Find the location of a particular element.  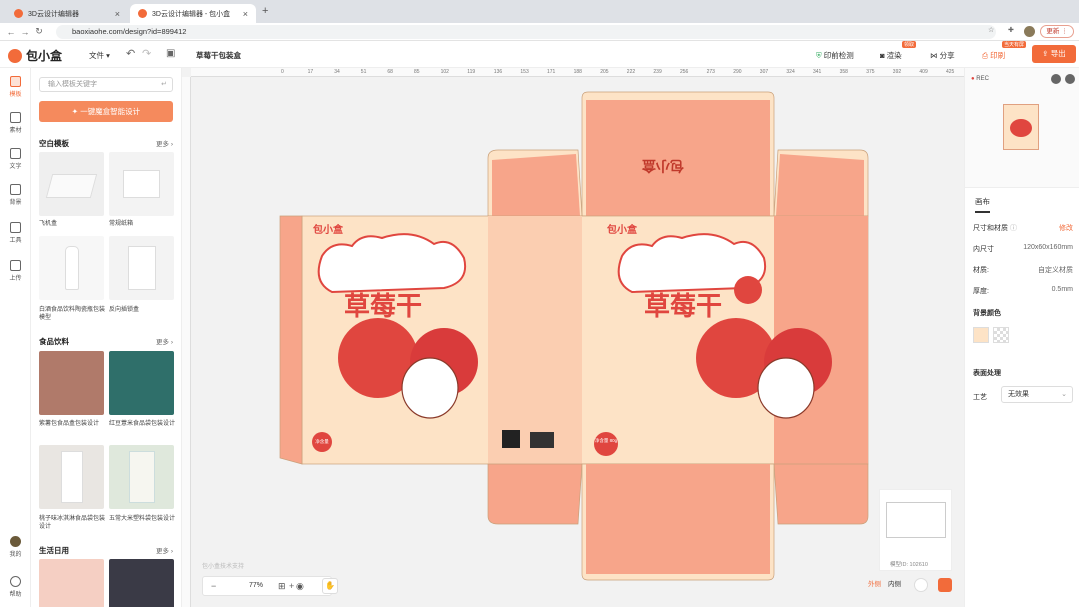

edit-link: 修改 is located at coordinates (1066, 228).